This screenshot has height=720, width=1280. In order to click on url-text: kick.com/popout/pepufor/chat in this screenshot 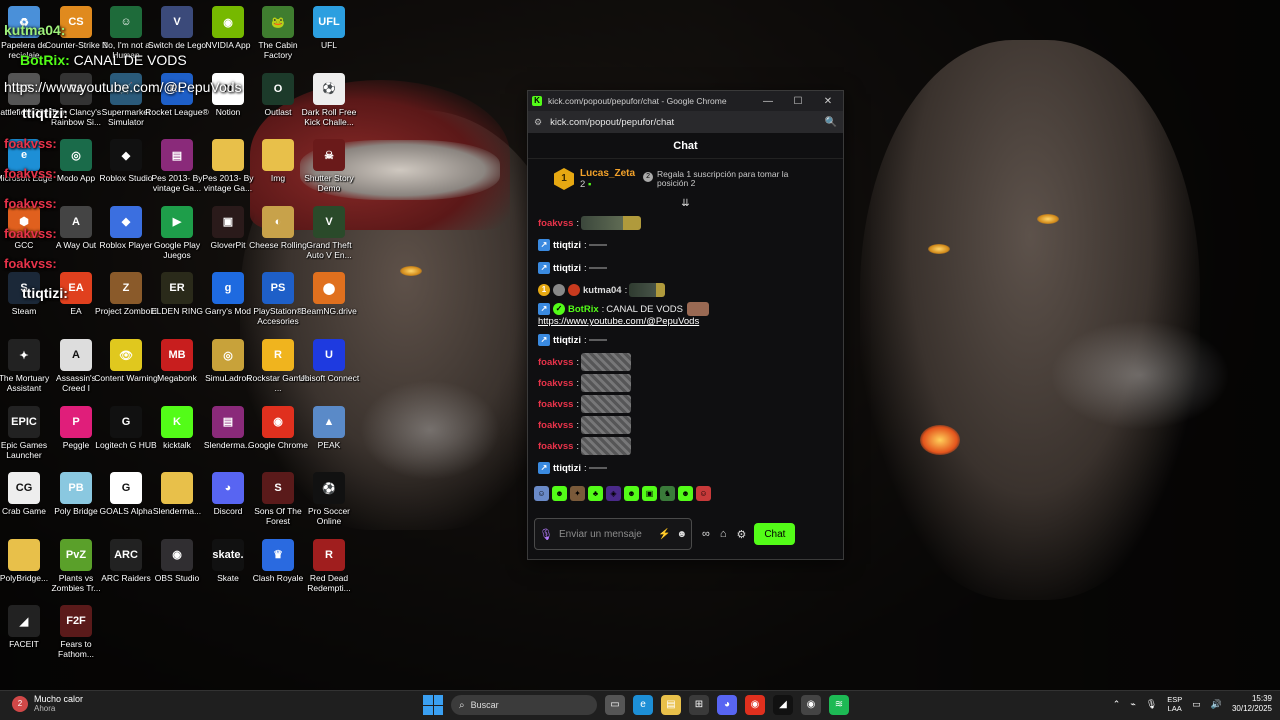, I will do `click(687, 122)`.